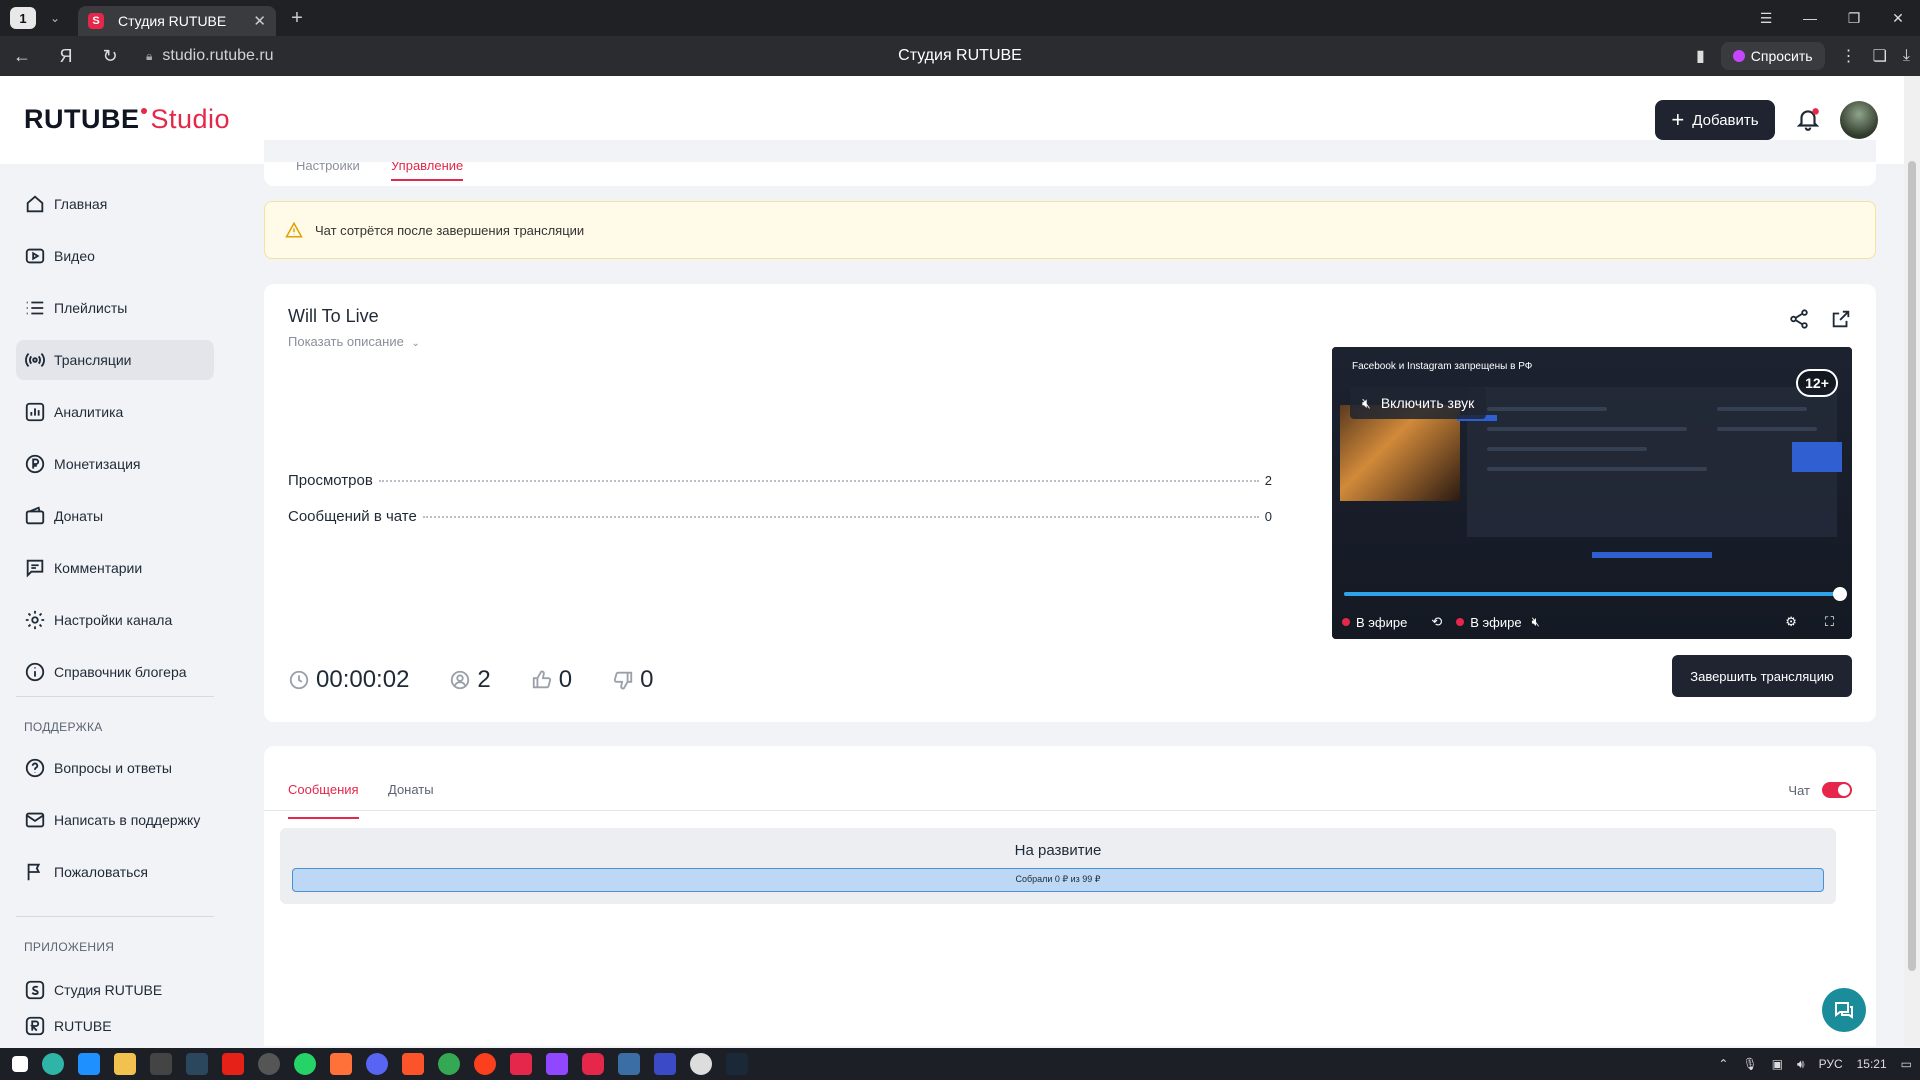 This screenshot has height=1080, width=1920. I want to click on chrome-icon, so click(449, 1064).